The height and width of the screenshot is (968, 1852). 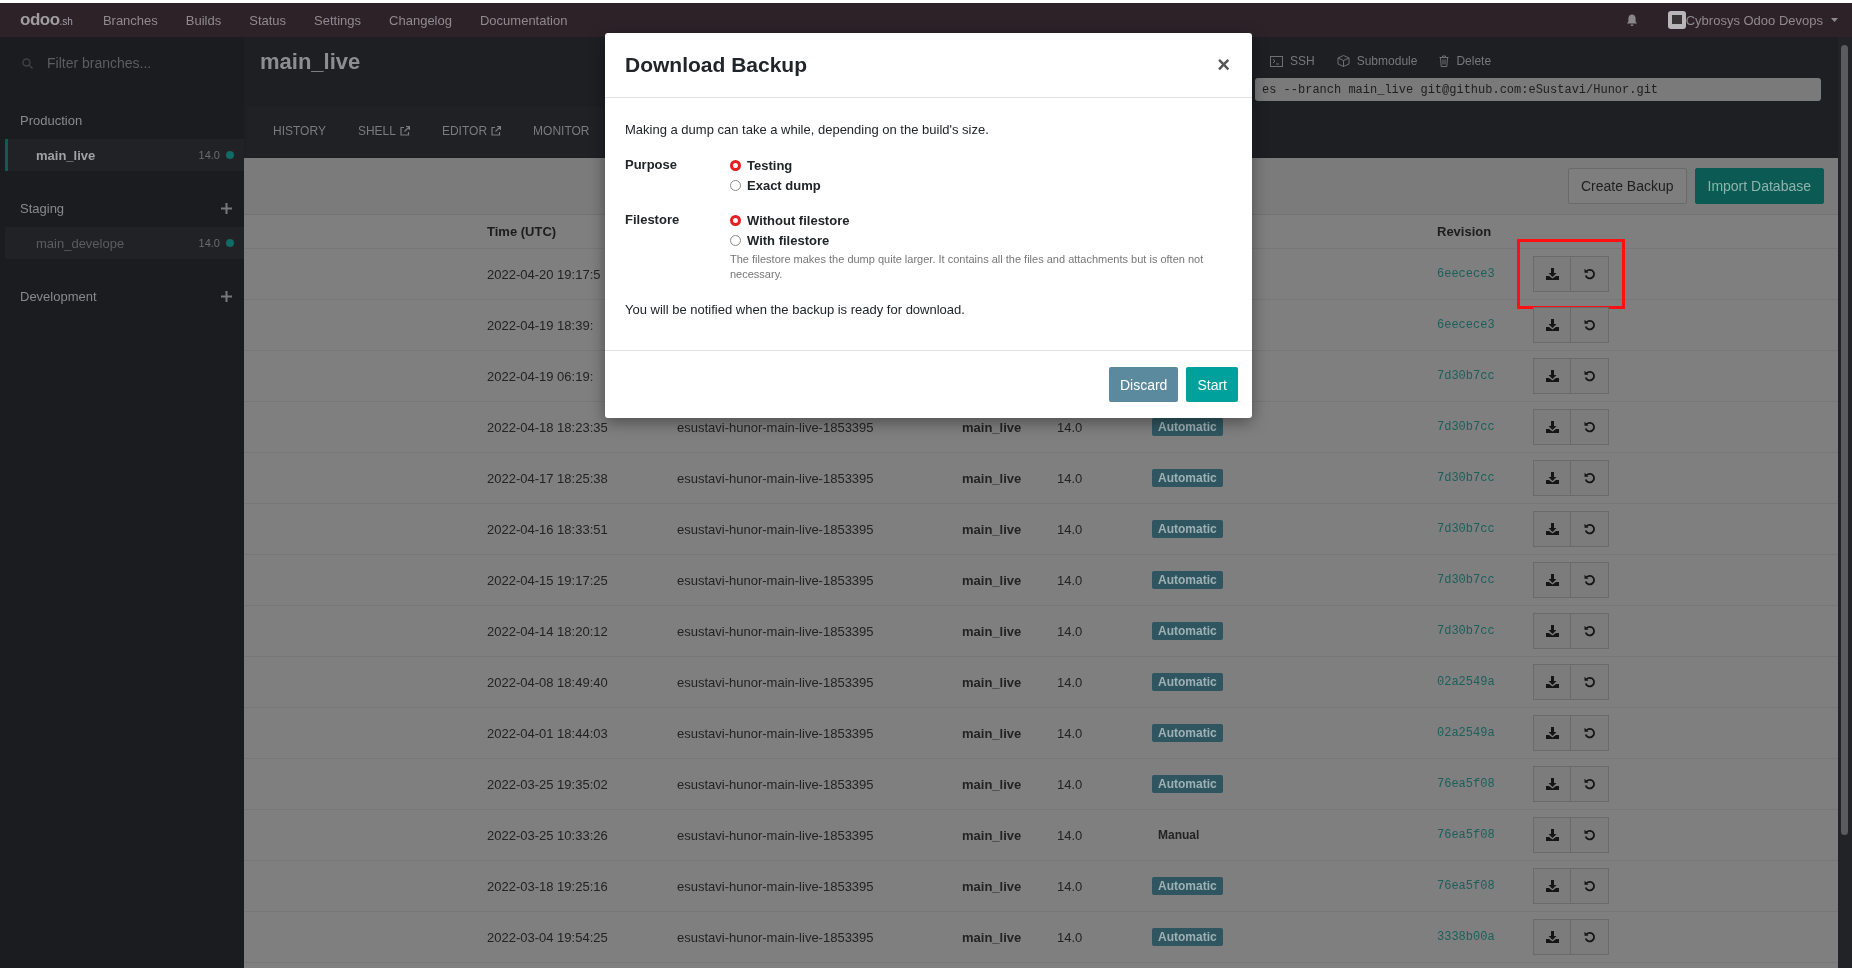 What do you see at coordinates (522, 231) in the screenshot?
I see `column-header: Time (UTC)` at bounding box center [522, 231].